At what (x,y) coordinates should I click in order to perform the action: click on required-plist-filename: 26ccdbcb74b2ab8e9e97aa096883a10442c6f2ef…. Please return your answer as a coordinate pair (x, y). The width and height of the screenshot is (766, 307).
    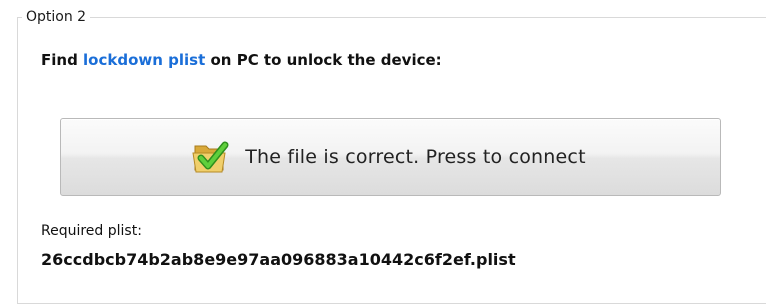
    Looking at the image, I should click on (278, 259).